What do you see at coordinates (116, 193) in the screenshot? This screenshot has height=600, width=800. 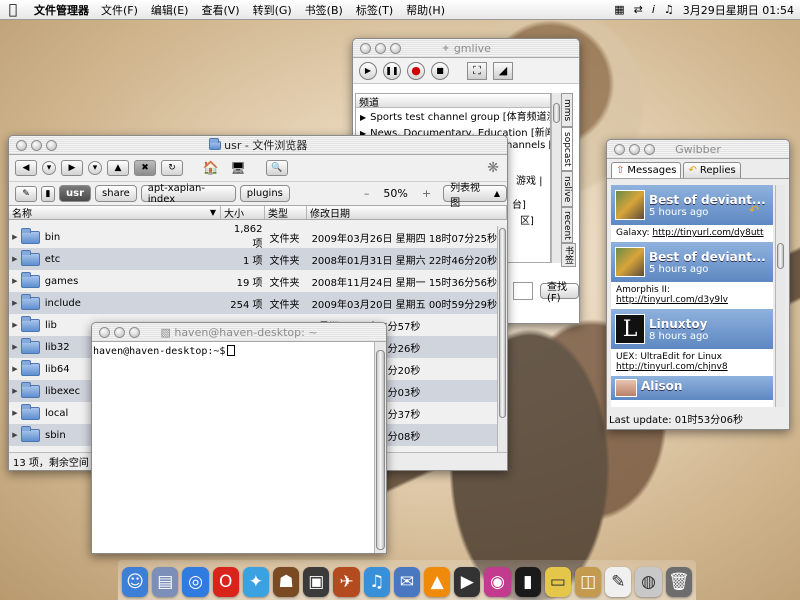 I see `path-crumb-share: share` at bounding box center [116, 193].